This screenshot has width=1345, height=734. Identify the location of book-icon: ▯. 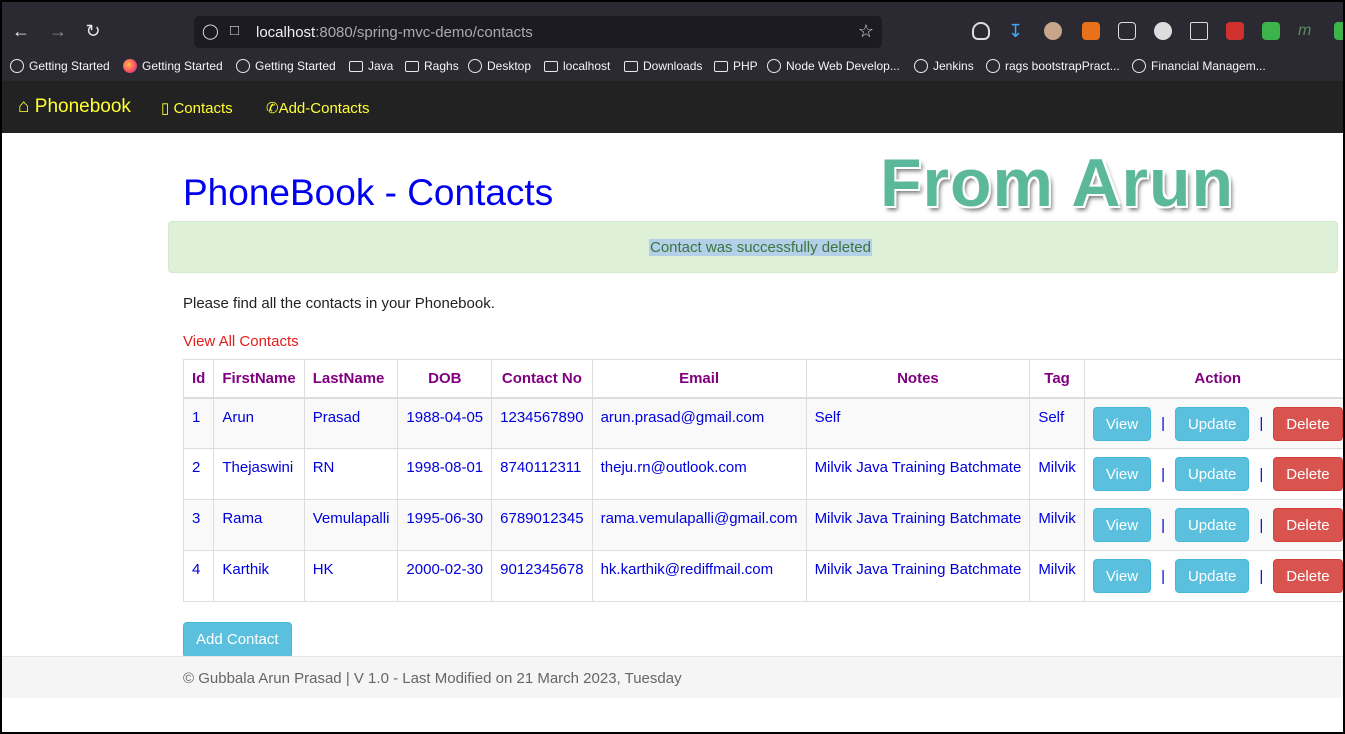
(165, 108).